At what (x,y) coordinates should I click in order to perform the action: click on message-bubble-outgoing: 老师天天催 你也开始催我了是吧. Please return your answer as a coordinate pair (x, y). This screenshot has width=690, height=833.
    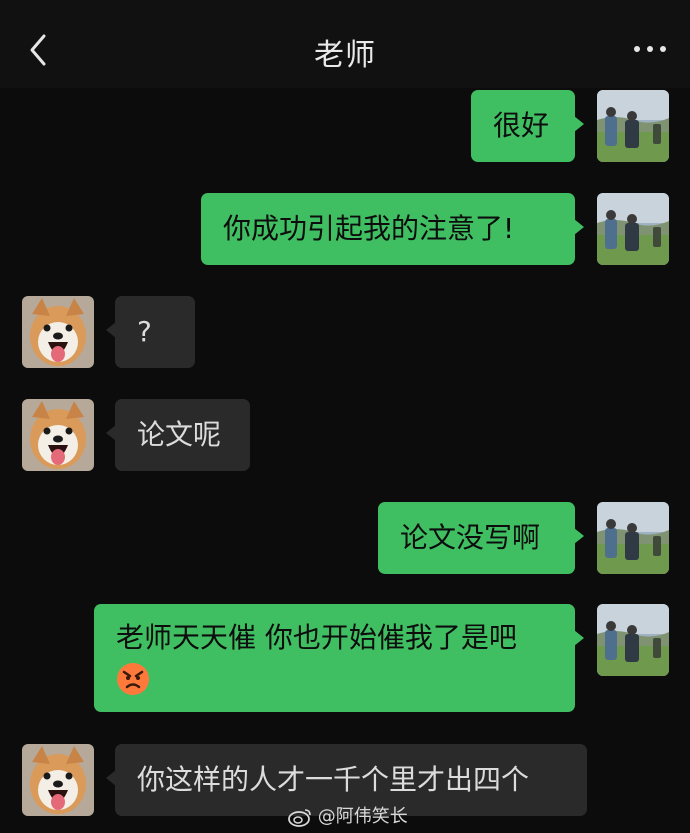
    Looking at the image, I should click on (339, 658).